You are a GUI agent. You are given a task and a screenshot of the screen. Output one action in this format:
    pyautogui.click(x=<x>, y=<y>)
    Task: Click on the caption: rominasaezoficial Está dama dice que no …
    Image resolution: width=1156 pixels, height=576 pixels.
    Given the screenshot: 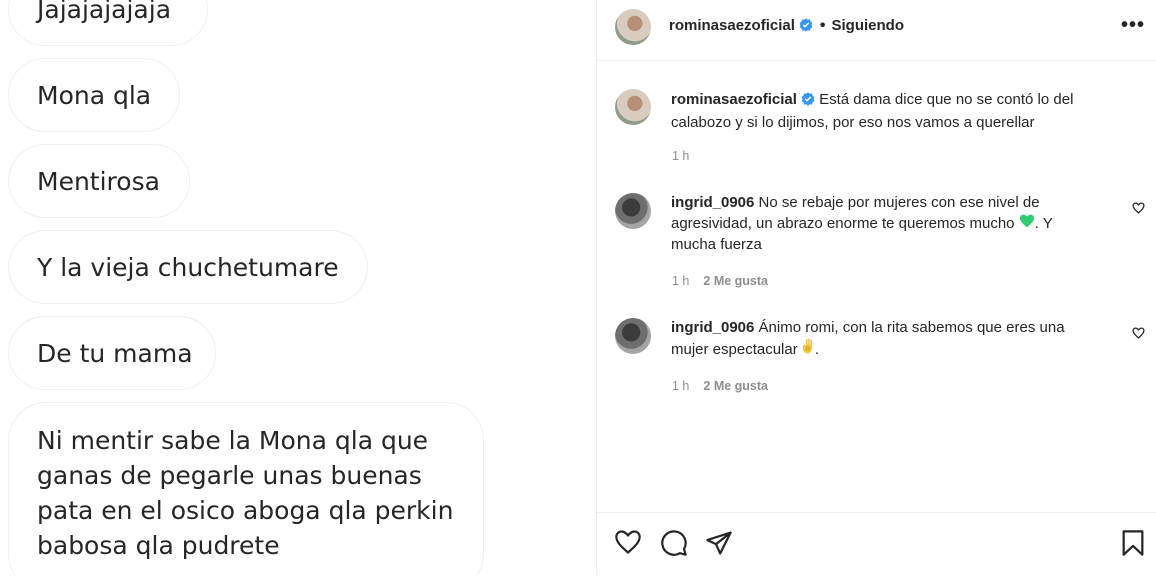 What is the action you would take?
    pyautogui.click(x=886, y=111)
    